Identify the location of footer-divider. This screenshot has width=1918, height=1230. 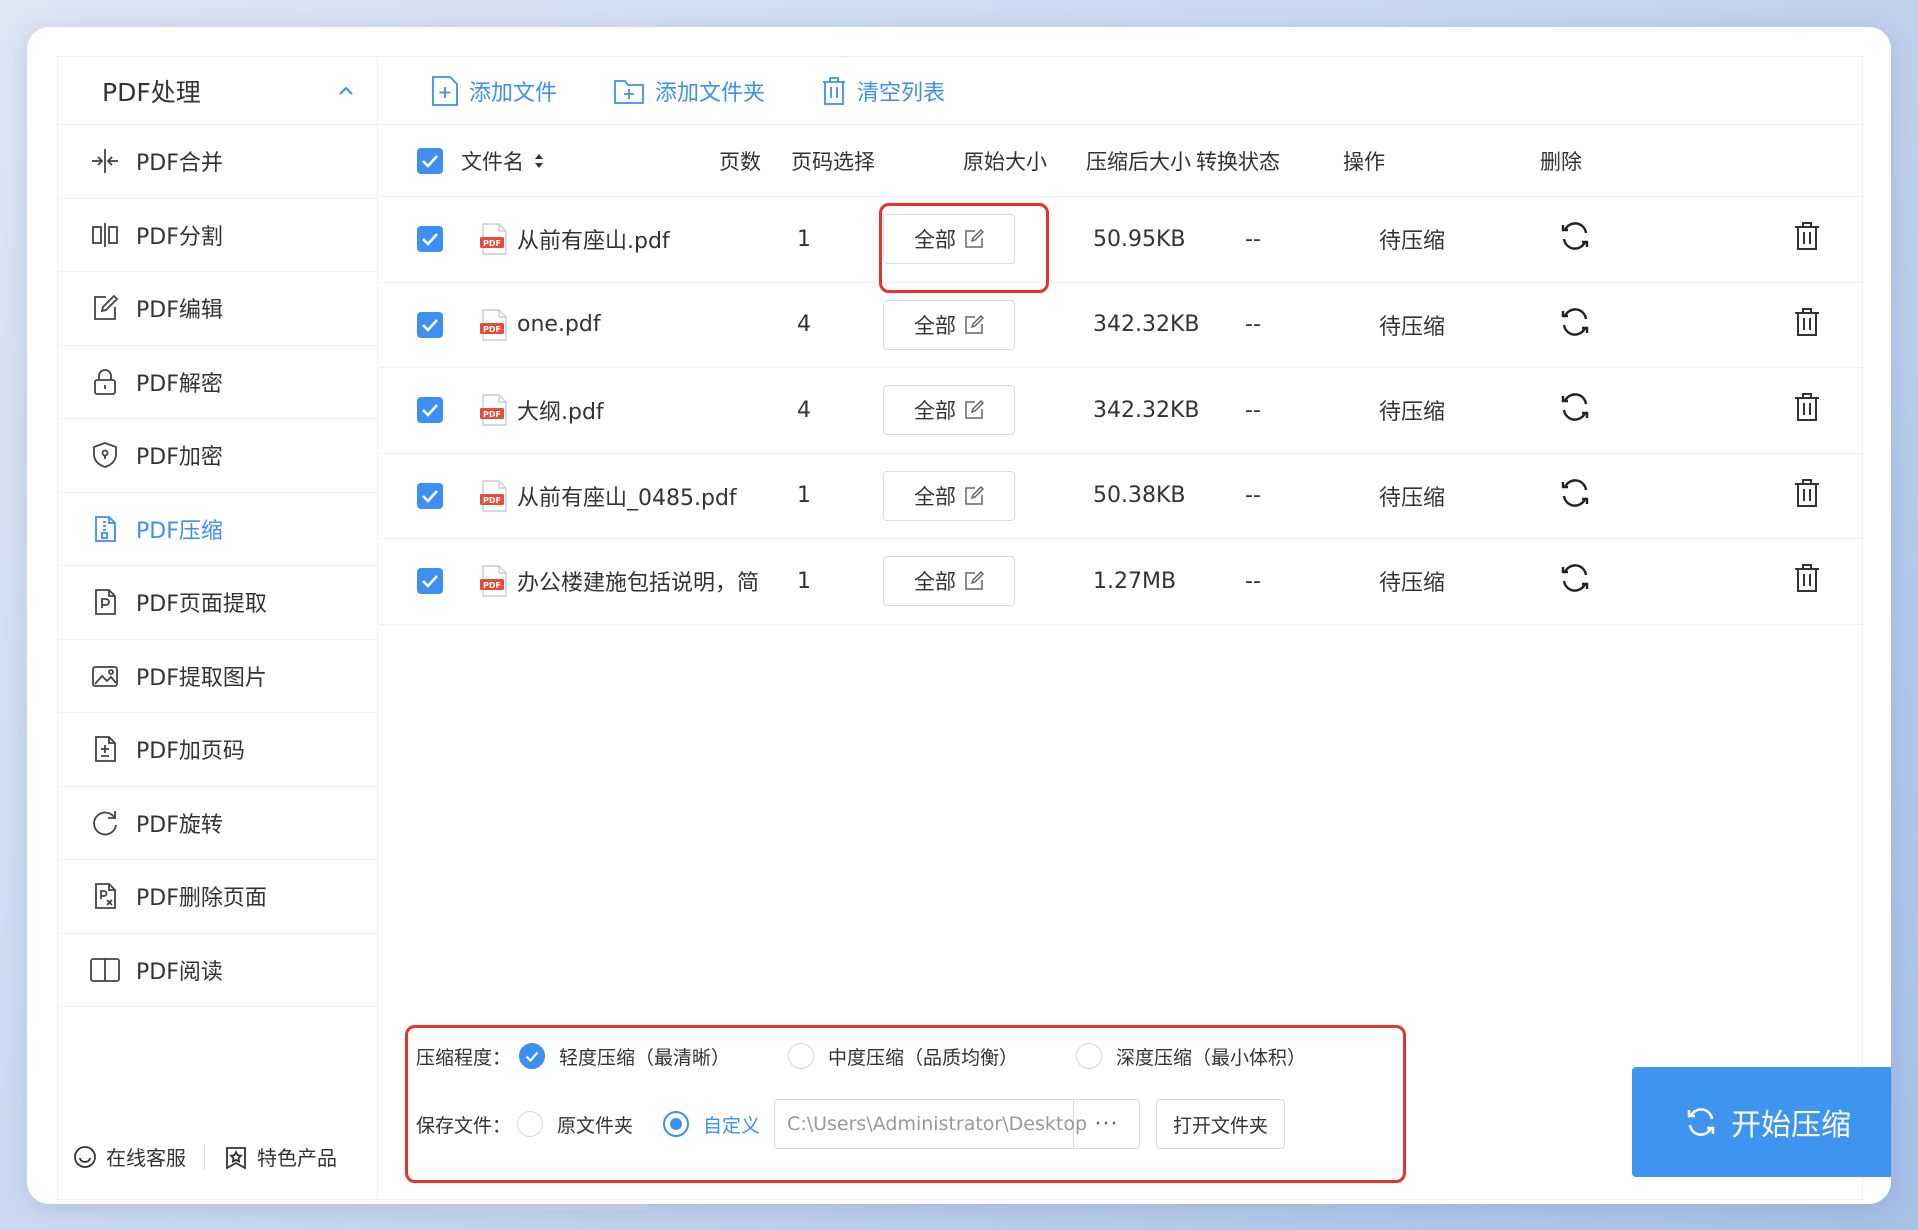
(204, 1156).